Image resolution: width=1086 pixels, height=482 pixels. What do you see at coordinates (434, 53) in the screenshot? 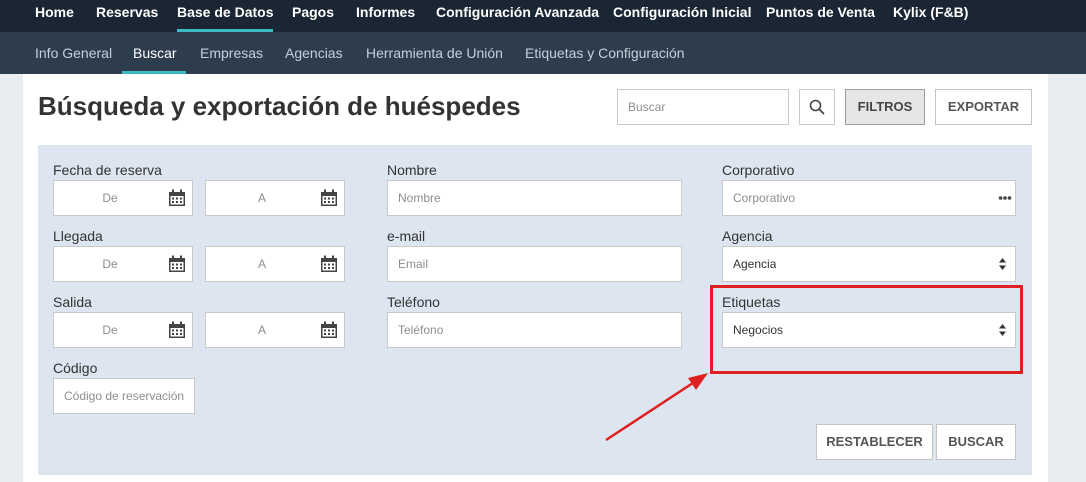
I see `tab-herramienta-de-union: Herramienta de Unión` at bounding box center [434, 53].